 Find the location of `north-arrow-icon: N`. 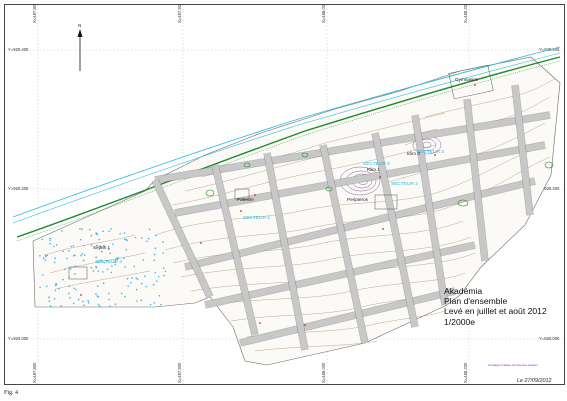

north-arrow-icon: N is located at coordinates (80, 47).